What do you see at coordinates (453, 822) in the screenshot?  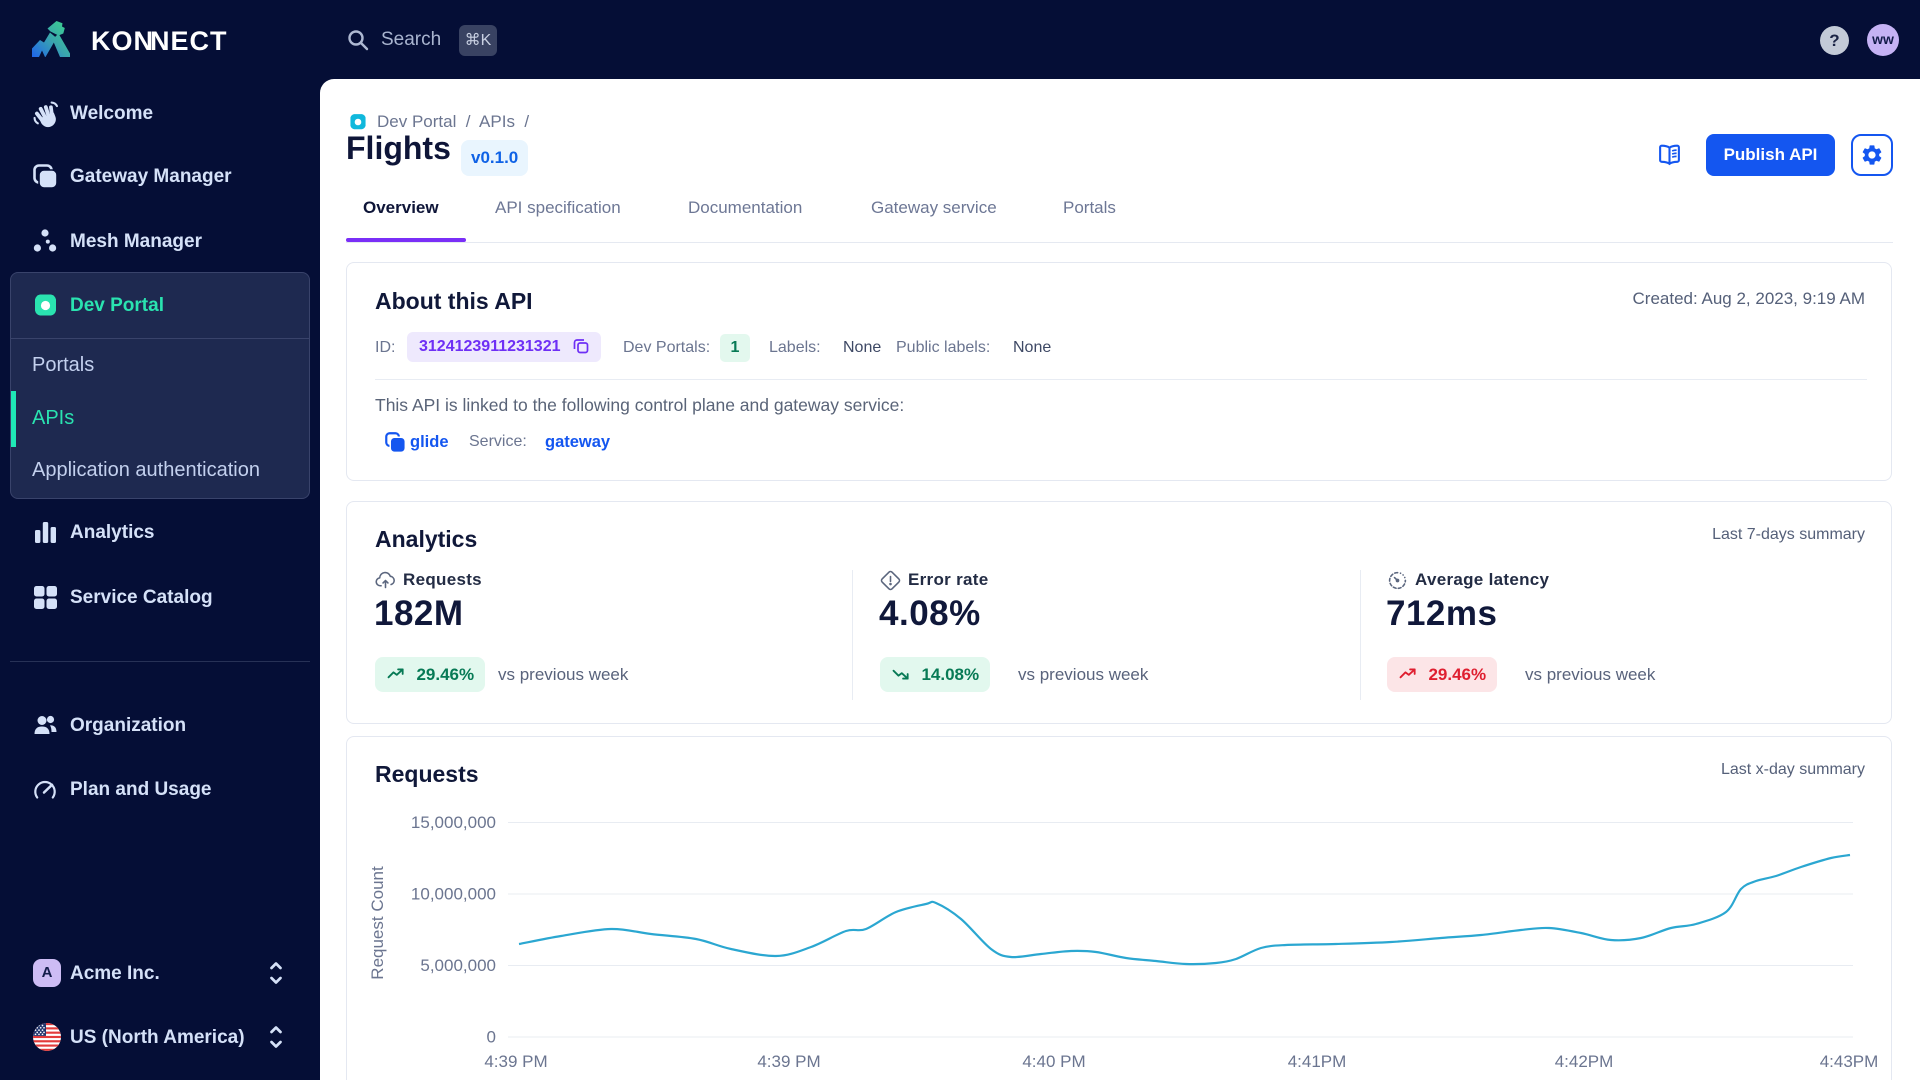 I see `svg-text: 15,000,000` at bounding box center [453, 822].